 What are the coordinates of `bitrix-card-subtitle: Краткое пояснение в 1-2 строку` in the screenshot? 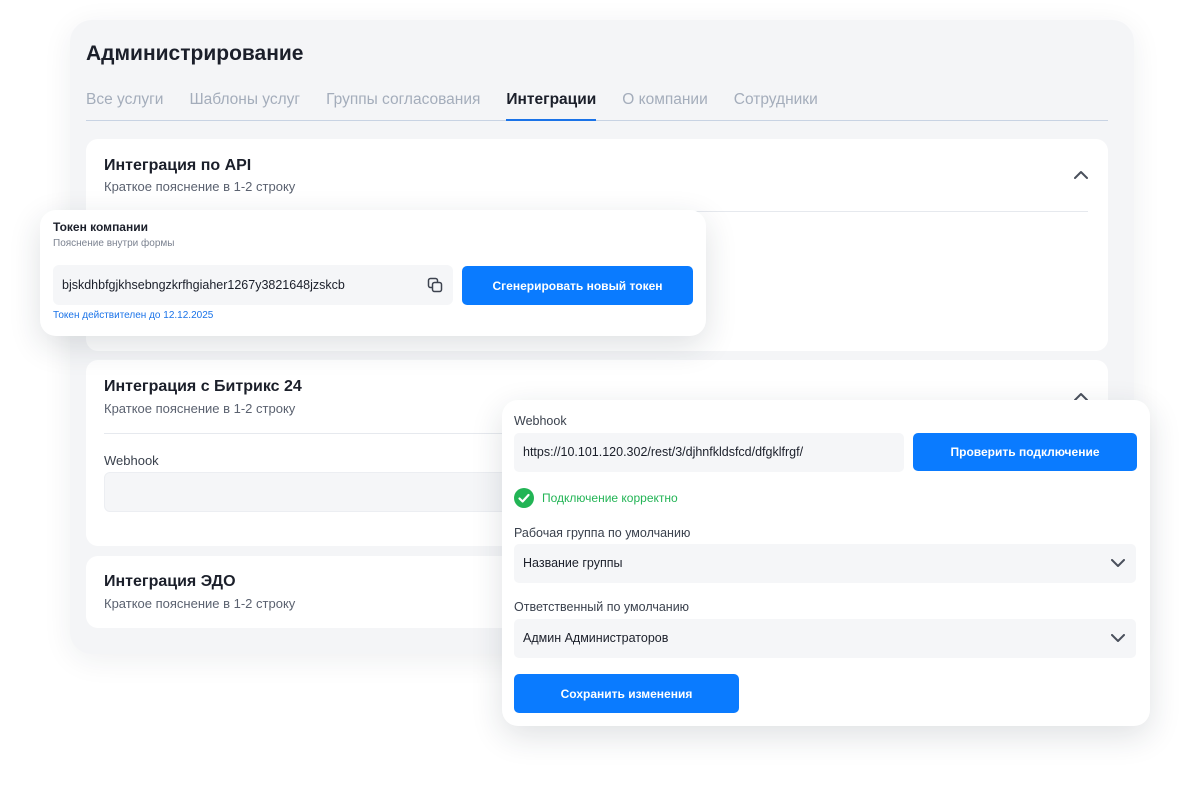 It's located at (200, 408).